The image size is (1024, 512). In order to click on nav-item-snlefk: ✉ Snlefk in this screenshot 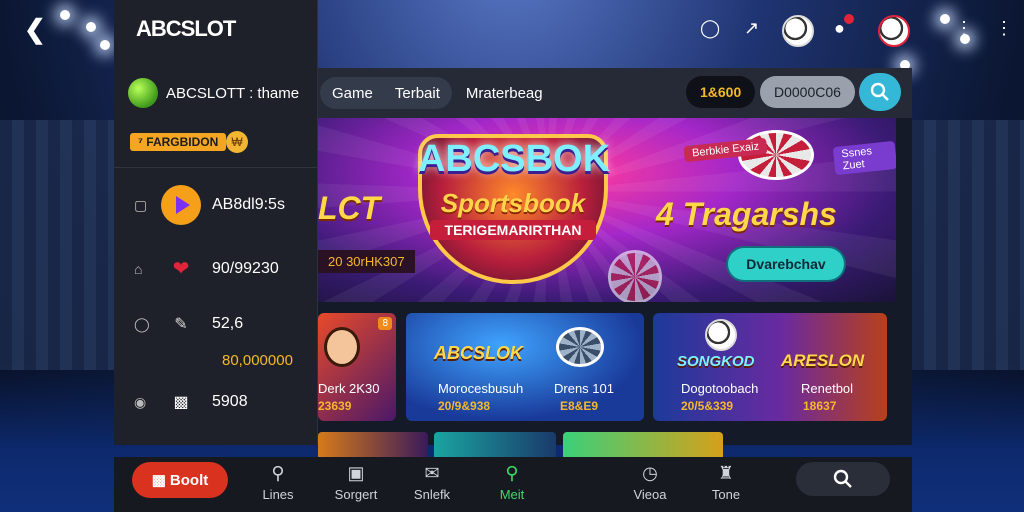, I will do `click(432, 482)`.